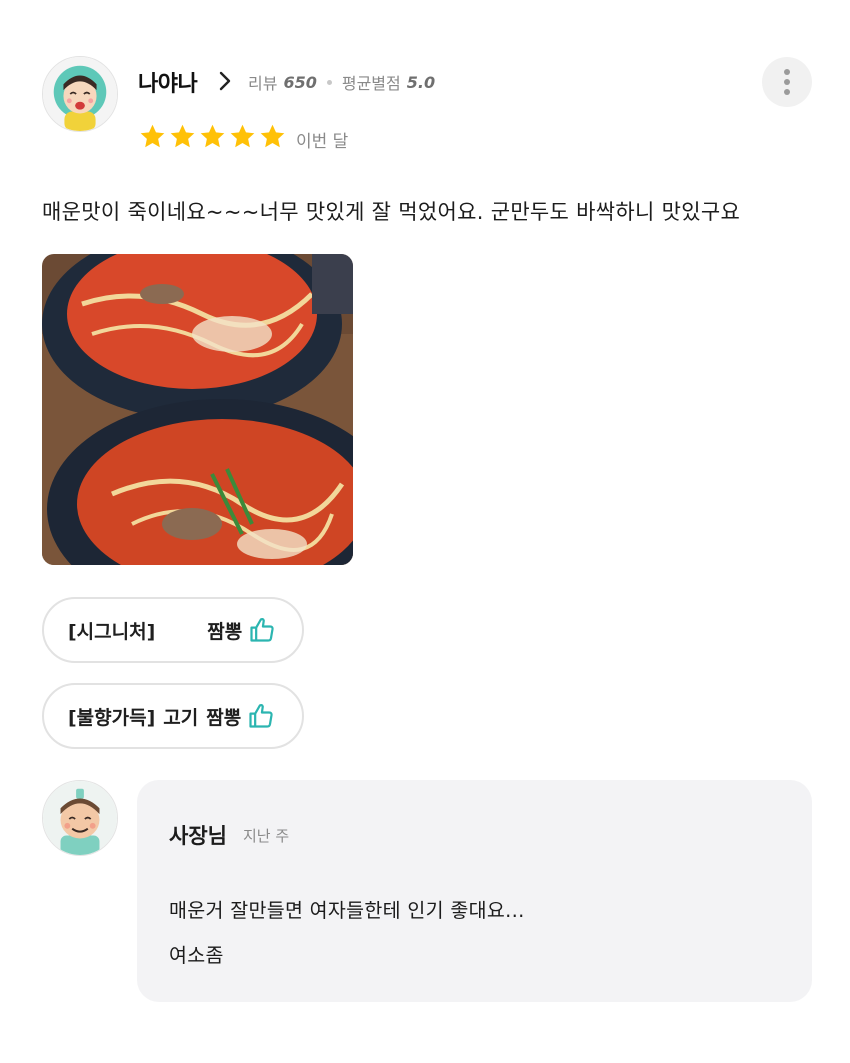  What do you see at coordinates (263, 83) in the screenshot?
I see `review-count-label: 리뷰` at bounding box center [263, 83].